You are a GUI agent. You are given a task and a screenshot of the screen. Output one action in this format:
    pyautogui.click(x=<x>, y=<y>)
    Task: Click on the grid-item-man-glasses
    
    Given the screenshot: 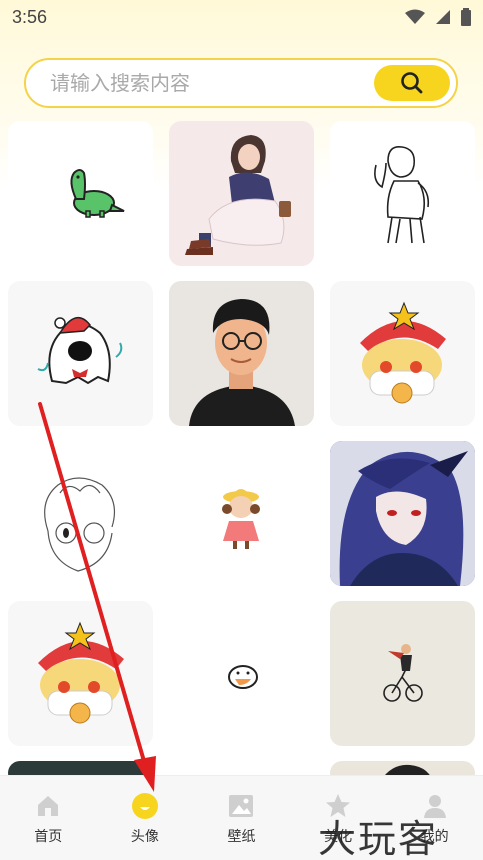 What is the action you would take?
    pyautogui.click(x=241, y=353)
    